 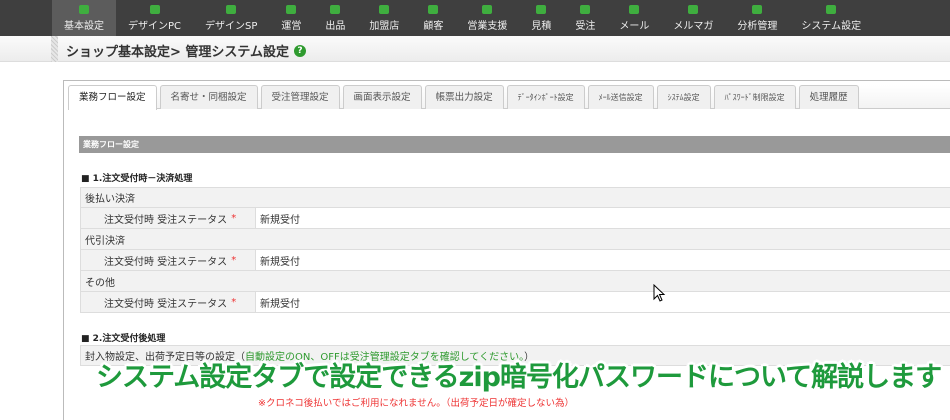 I want to click on nav-label: メール, so click(x=634, y=26).